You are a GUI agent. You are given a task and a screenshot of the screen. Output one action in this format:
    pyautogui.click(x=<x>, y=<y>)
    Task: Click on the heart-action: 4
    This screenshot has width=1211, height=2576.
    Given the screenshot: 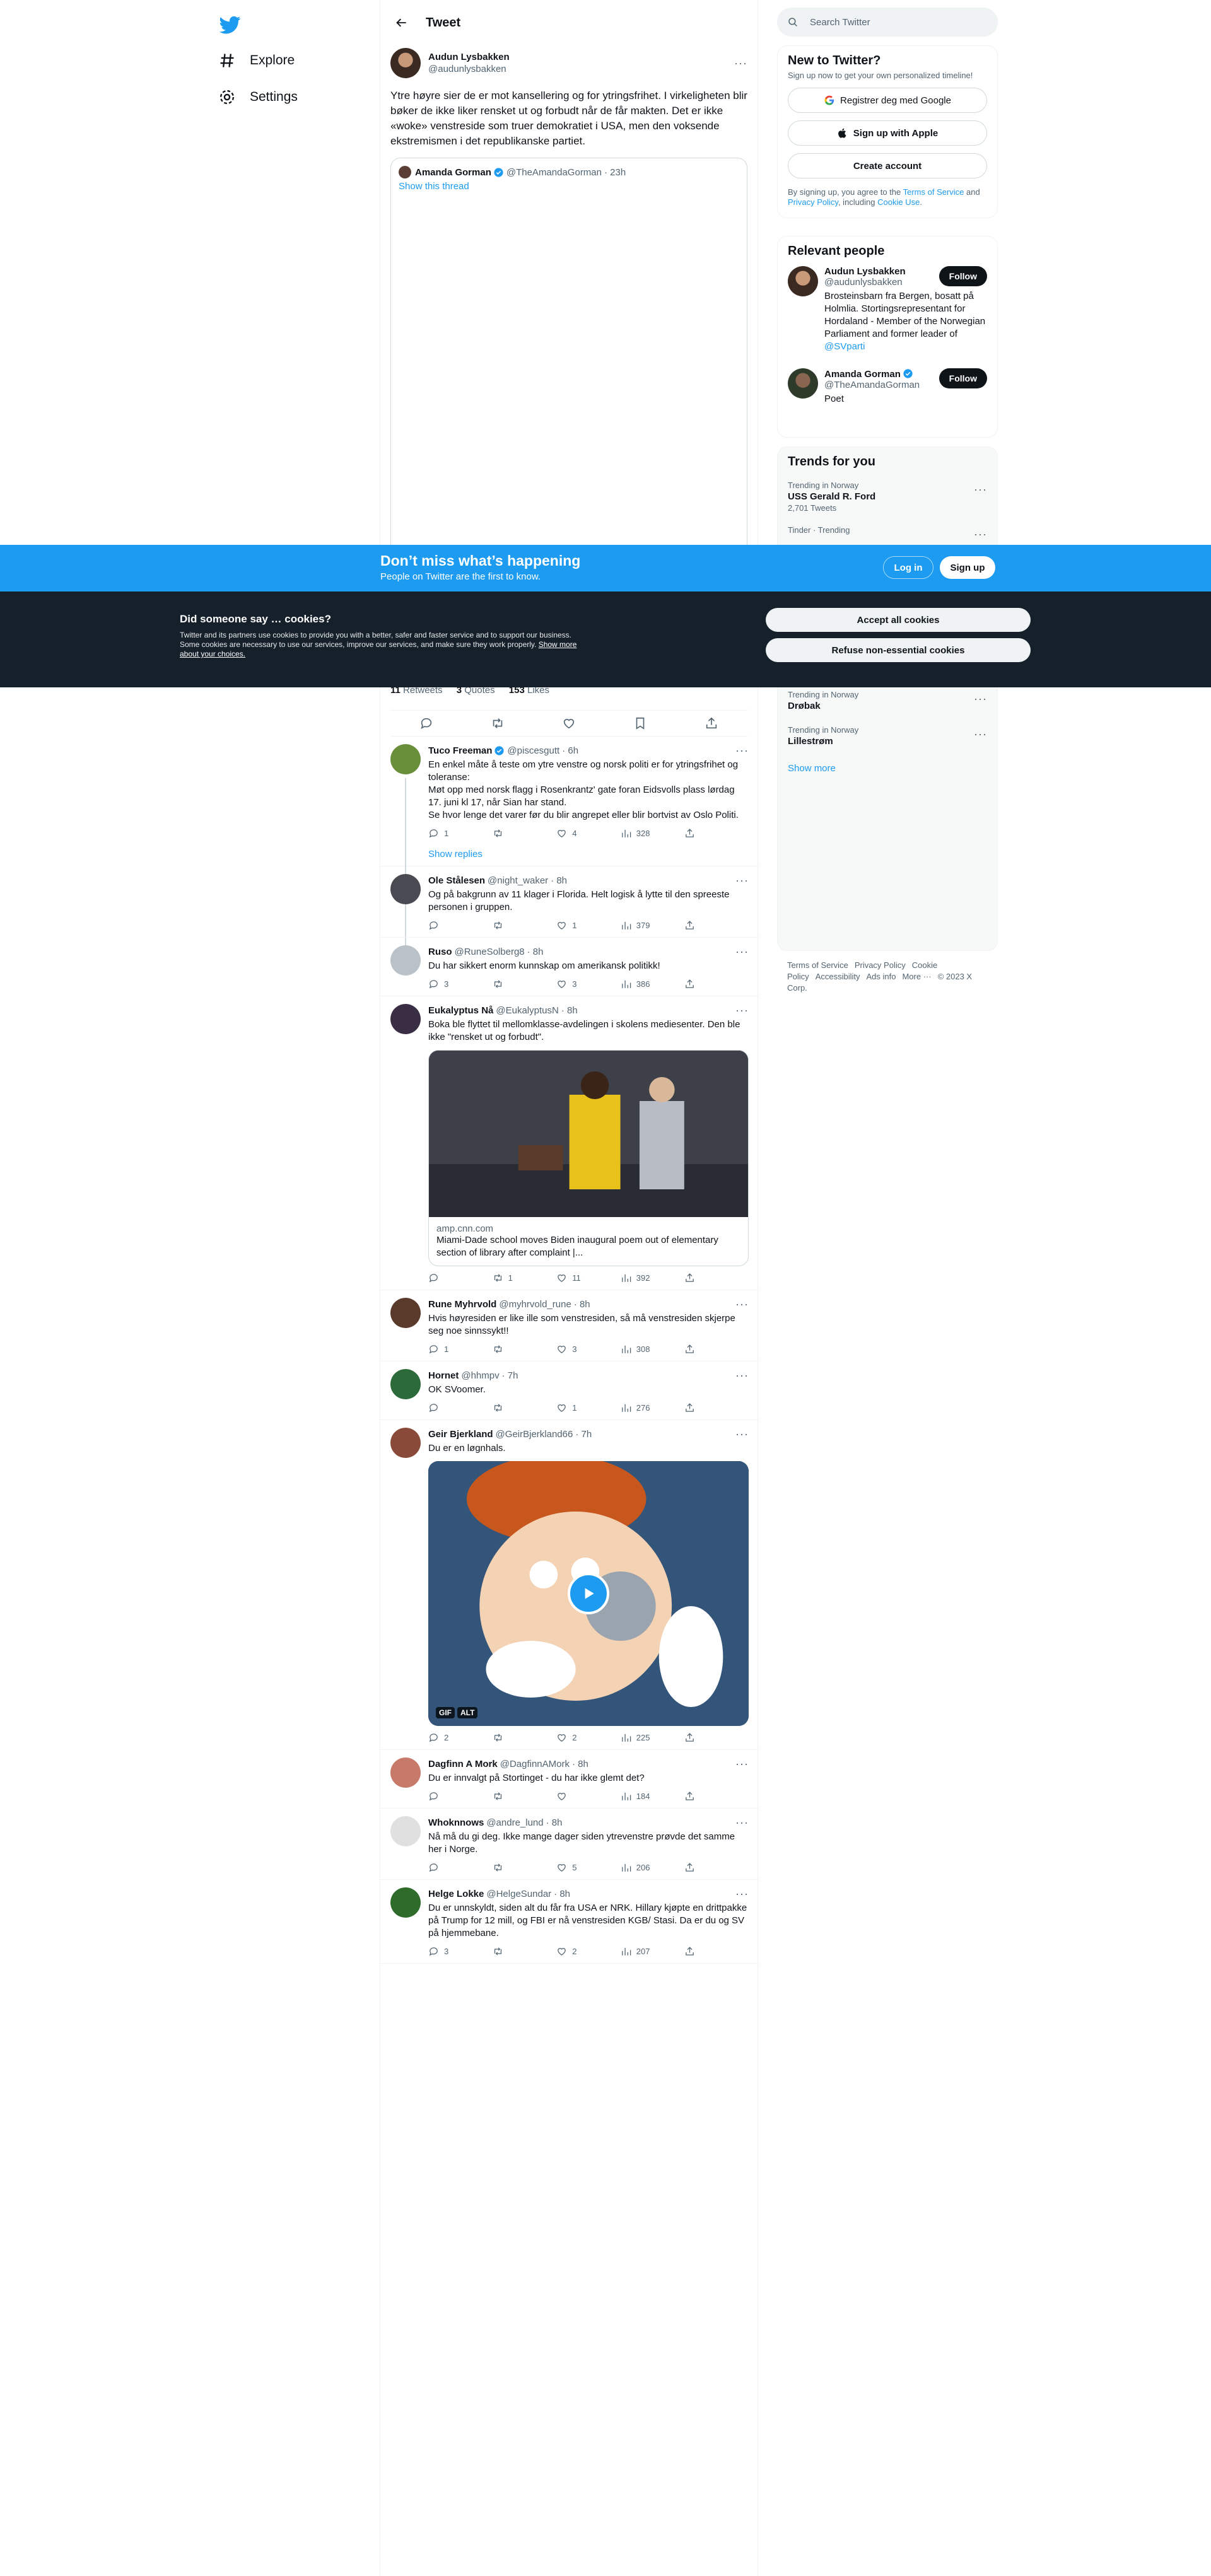 What is the action you would take?
    pyautogui.click(x=588, y=834)
    